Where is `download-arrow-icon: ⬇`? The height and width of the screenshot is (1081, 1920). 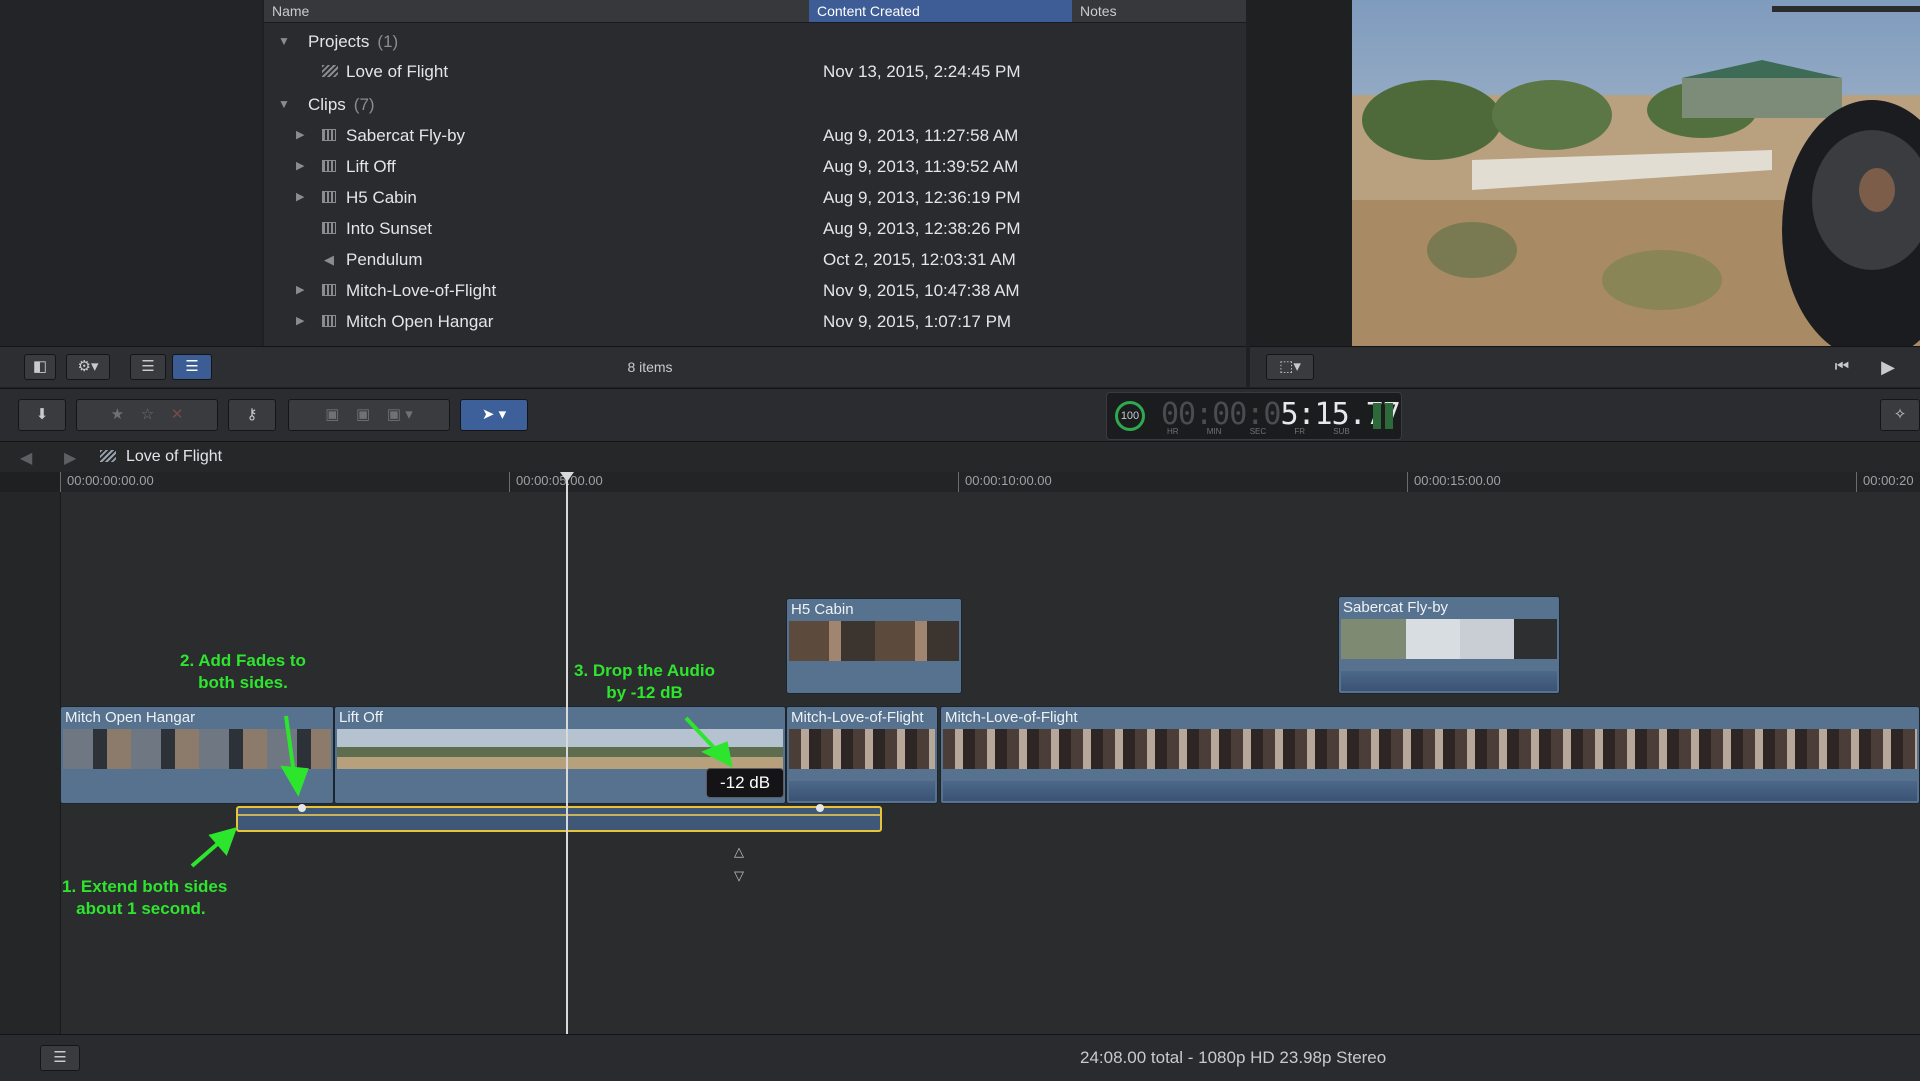 download-arrow-icon: ⬇ is located at coordinates (42, 414).